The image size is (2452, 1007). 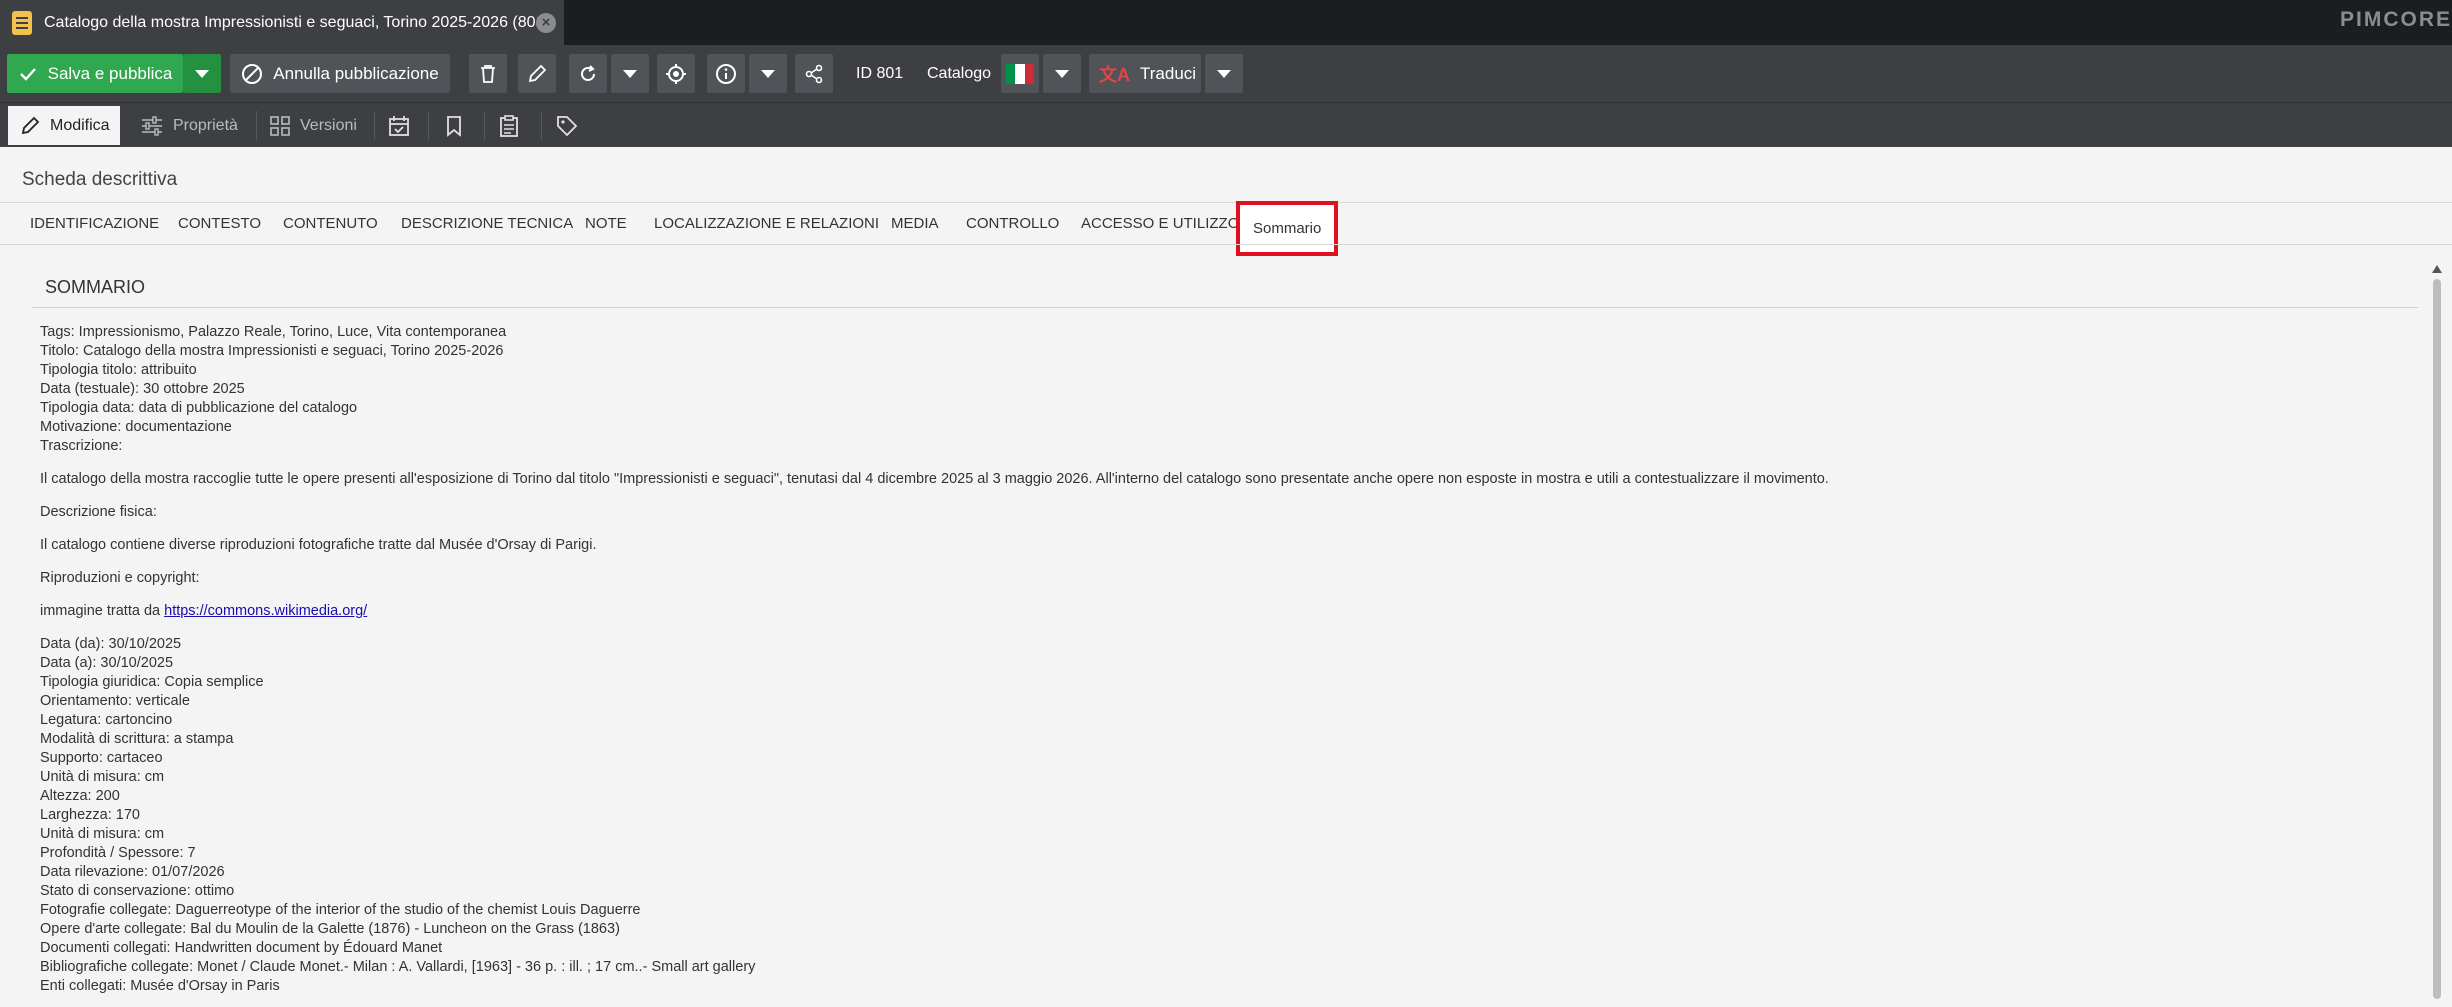 I want to click on translate-dropdown, so click(x=1224, y=73).